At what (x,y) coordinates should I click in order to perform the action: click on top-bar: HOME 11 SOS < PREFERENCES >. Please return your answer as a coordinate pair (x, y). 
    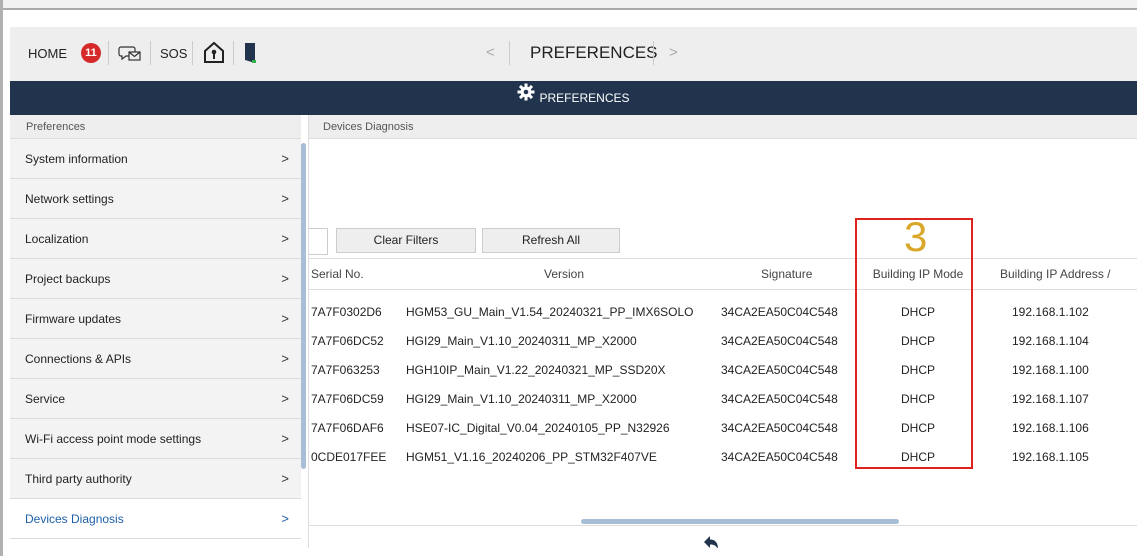
    Looking at the image, I should click on (573, 54).